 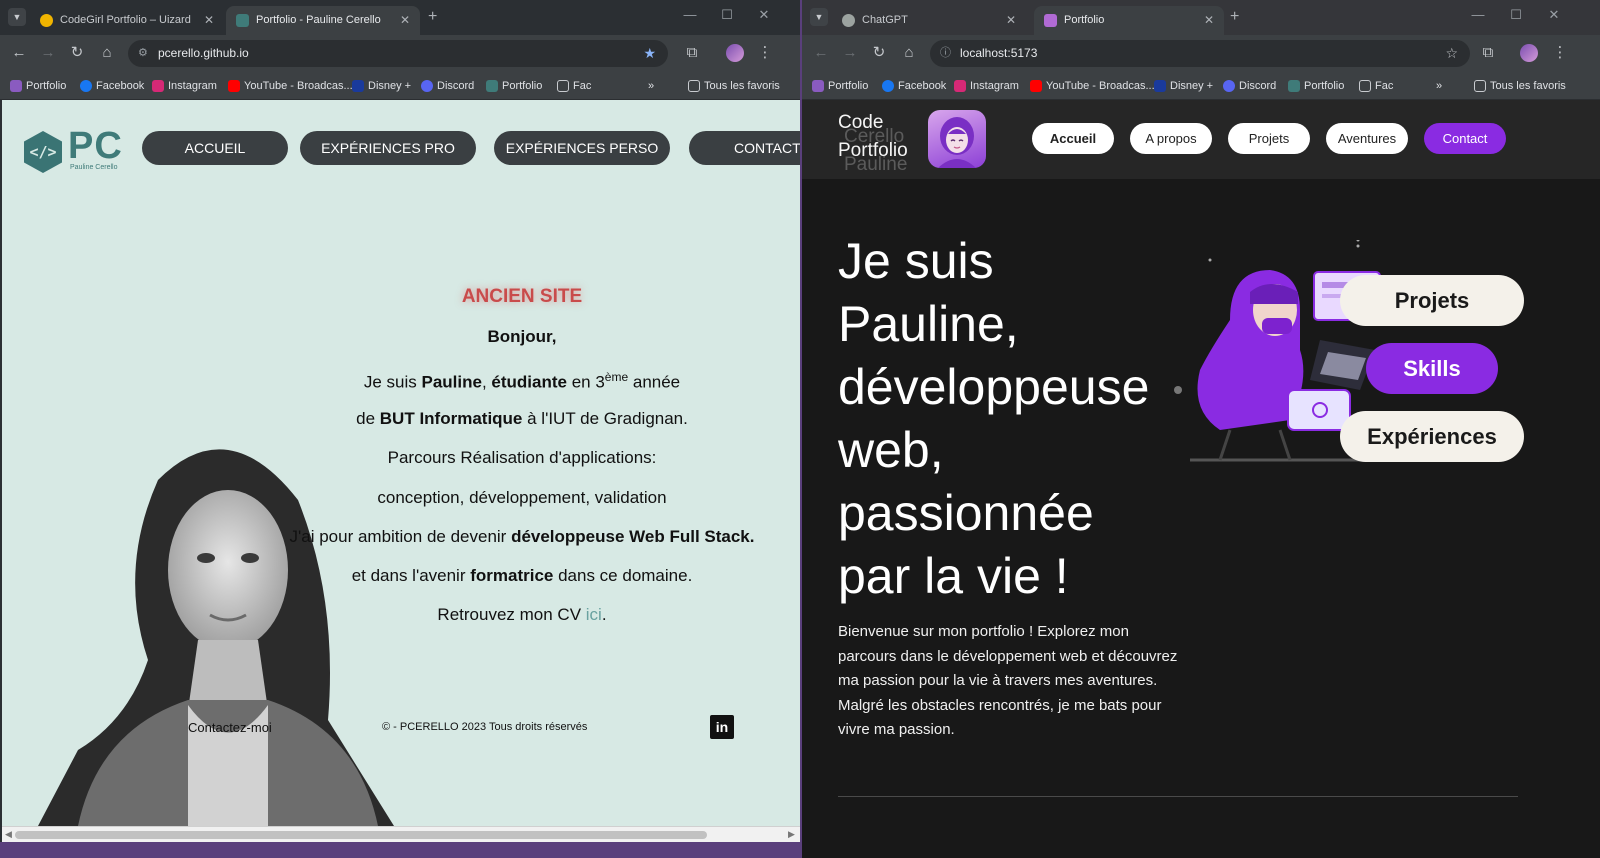 I want to click on nav-accueil: Accueil, so click(x=1073, y=138).